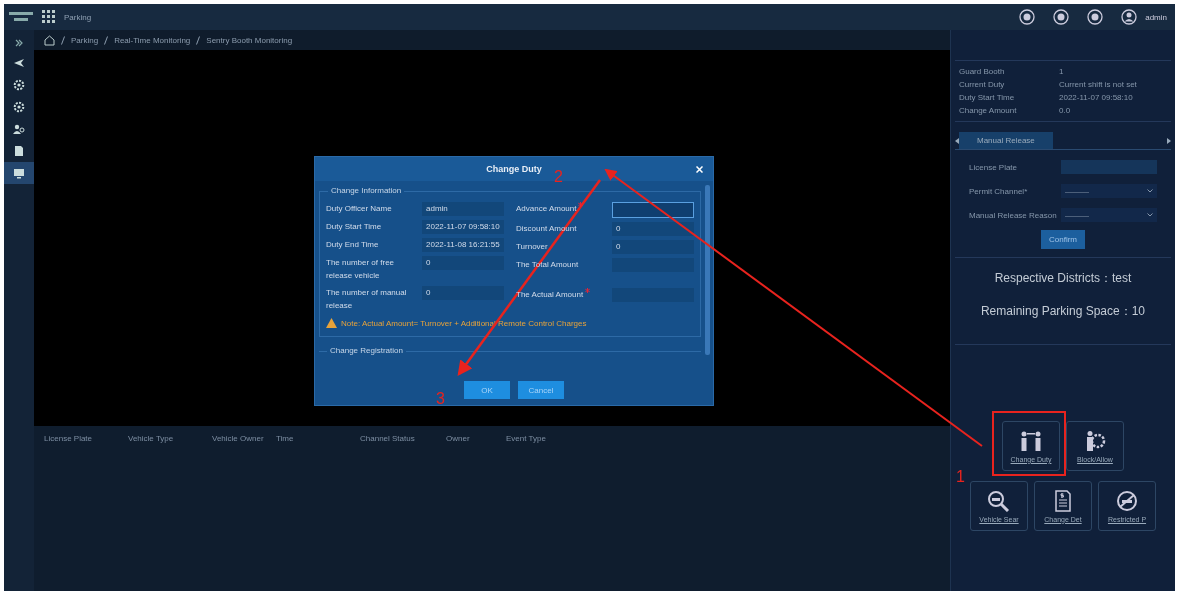 The height and width of the screenshot is (595, 1179). I want to click on info-value: 0.0, so click(1065, 110).